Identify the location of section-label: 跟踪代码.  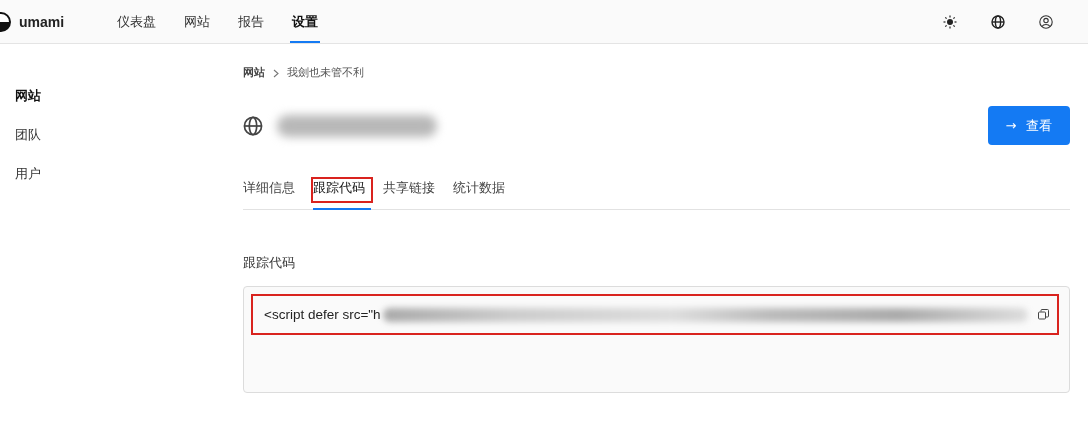
(269, 263).